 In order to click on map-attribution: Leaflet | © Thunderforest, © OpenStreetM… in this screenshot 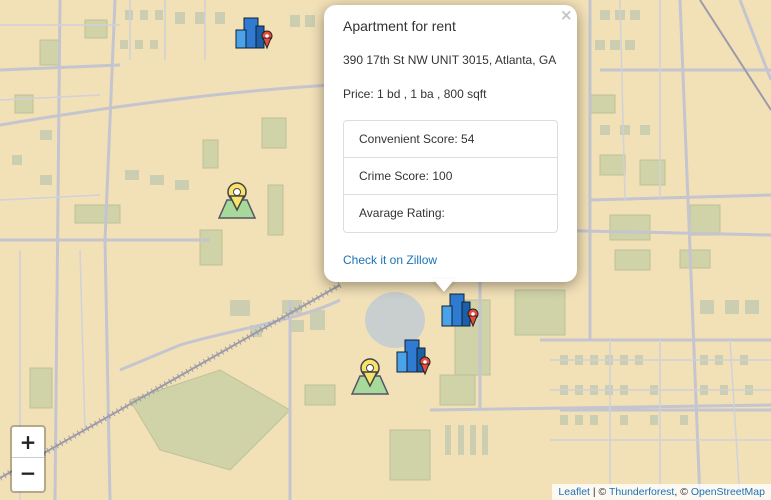, I will do `click(661, 492)`.